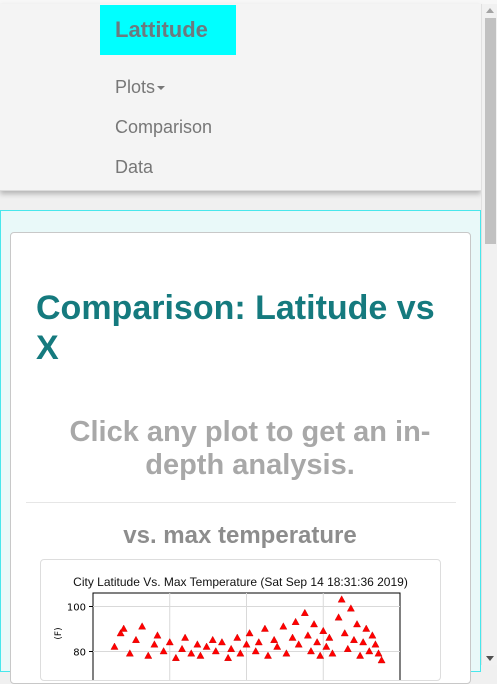 The width and height of the screenshot is (497, 684). What do you see at coordinates (240, 535) in the screenshot?
I see `section-heading-max-temperature: vs. max temperature` at bounding box center [240, 535].